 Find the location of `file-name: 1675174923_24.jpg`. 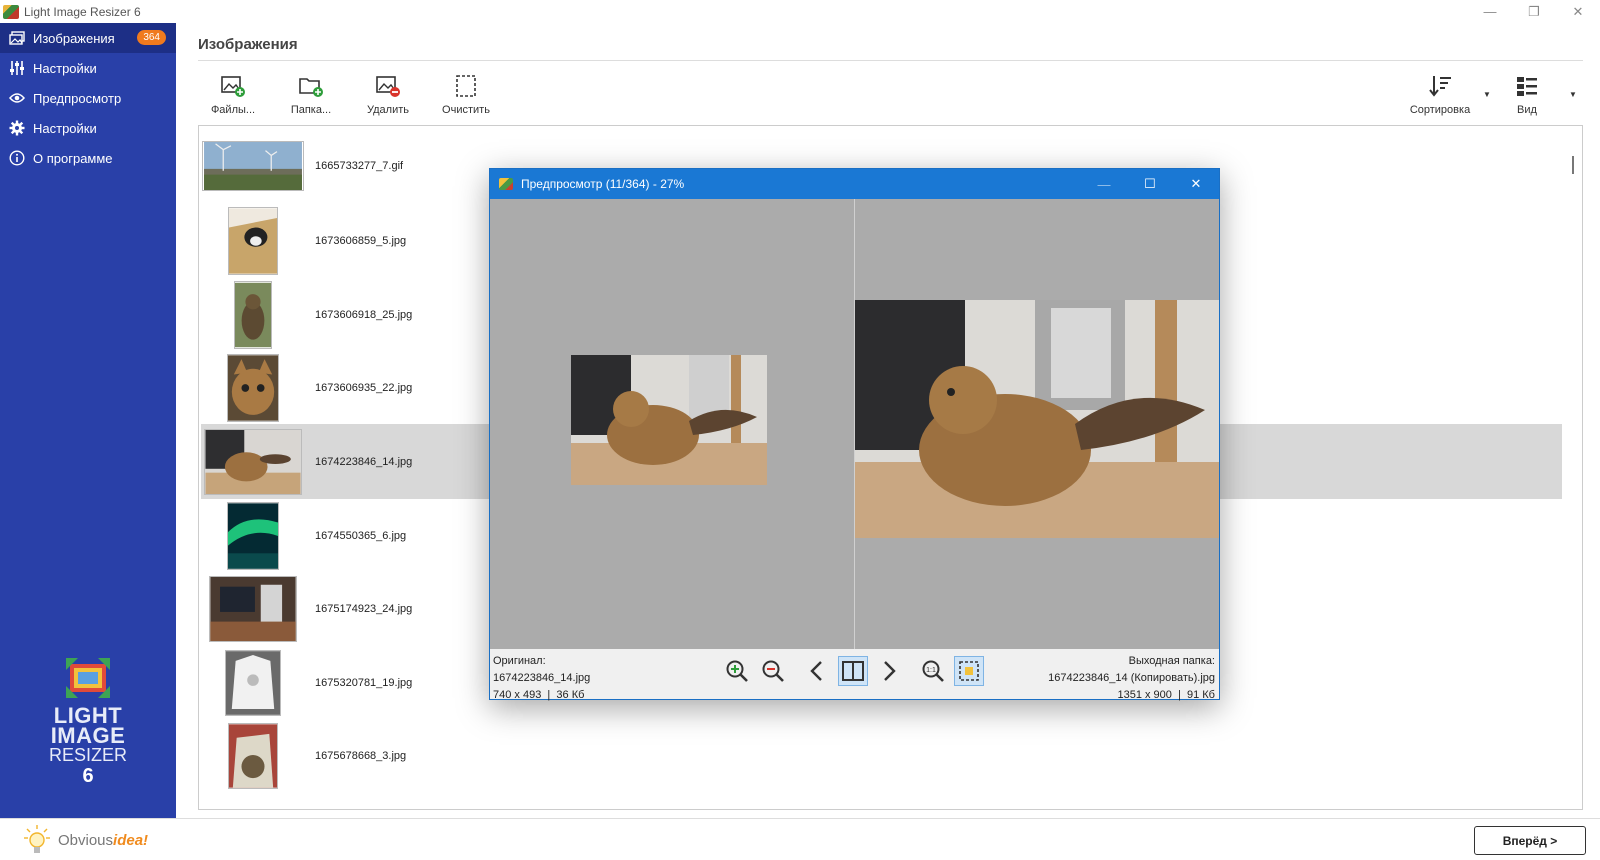

file-name: 1675174923_24.jpg is located at coordinates (364, 608).